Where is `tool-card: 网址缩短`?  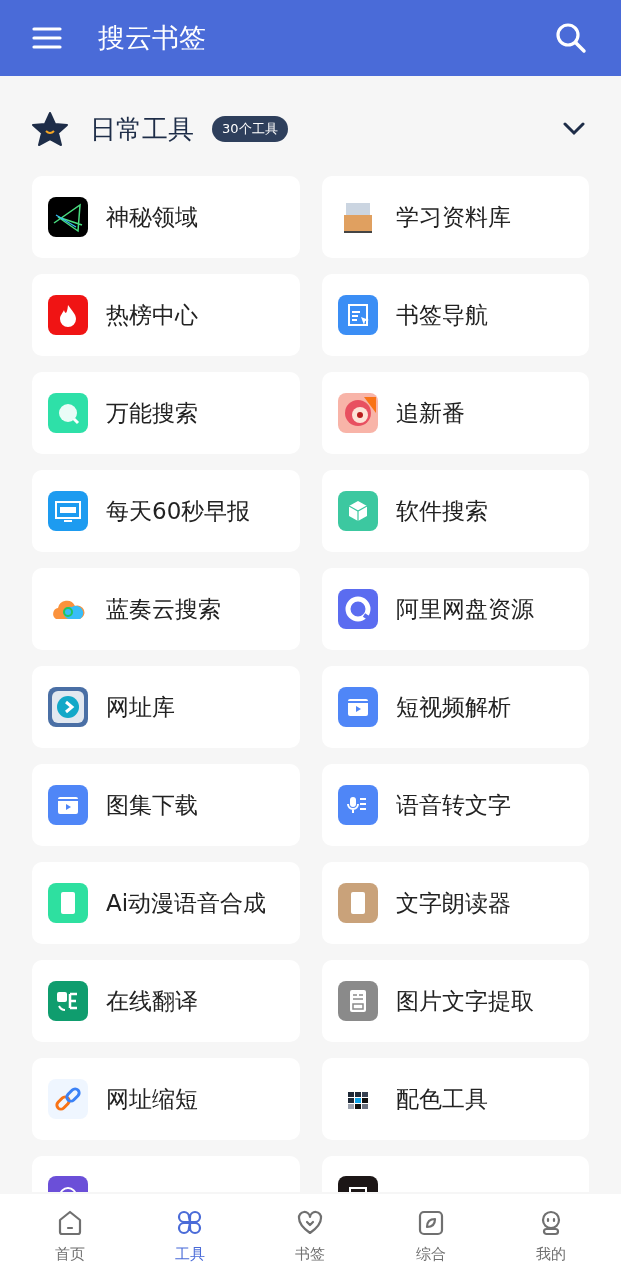 tool-card: 网址缩短 is located at coordinates (166, 1099).